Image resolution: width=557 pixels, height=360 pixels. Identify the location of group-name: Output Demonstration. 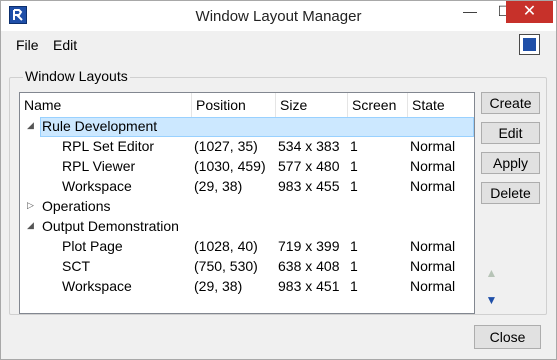
(110, 226).